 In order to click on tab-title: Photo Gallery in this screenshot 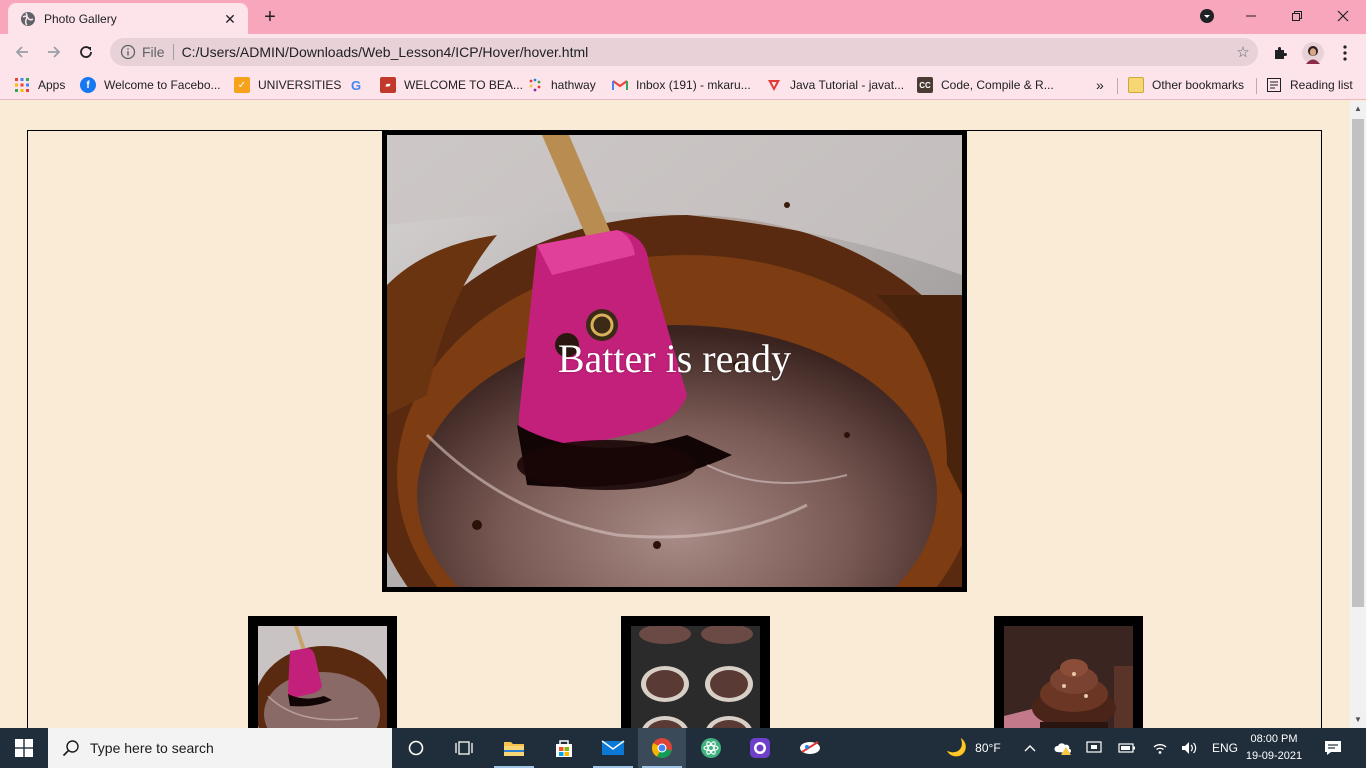, I will do `click(80, 18)`.